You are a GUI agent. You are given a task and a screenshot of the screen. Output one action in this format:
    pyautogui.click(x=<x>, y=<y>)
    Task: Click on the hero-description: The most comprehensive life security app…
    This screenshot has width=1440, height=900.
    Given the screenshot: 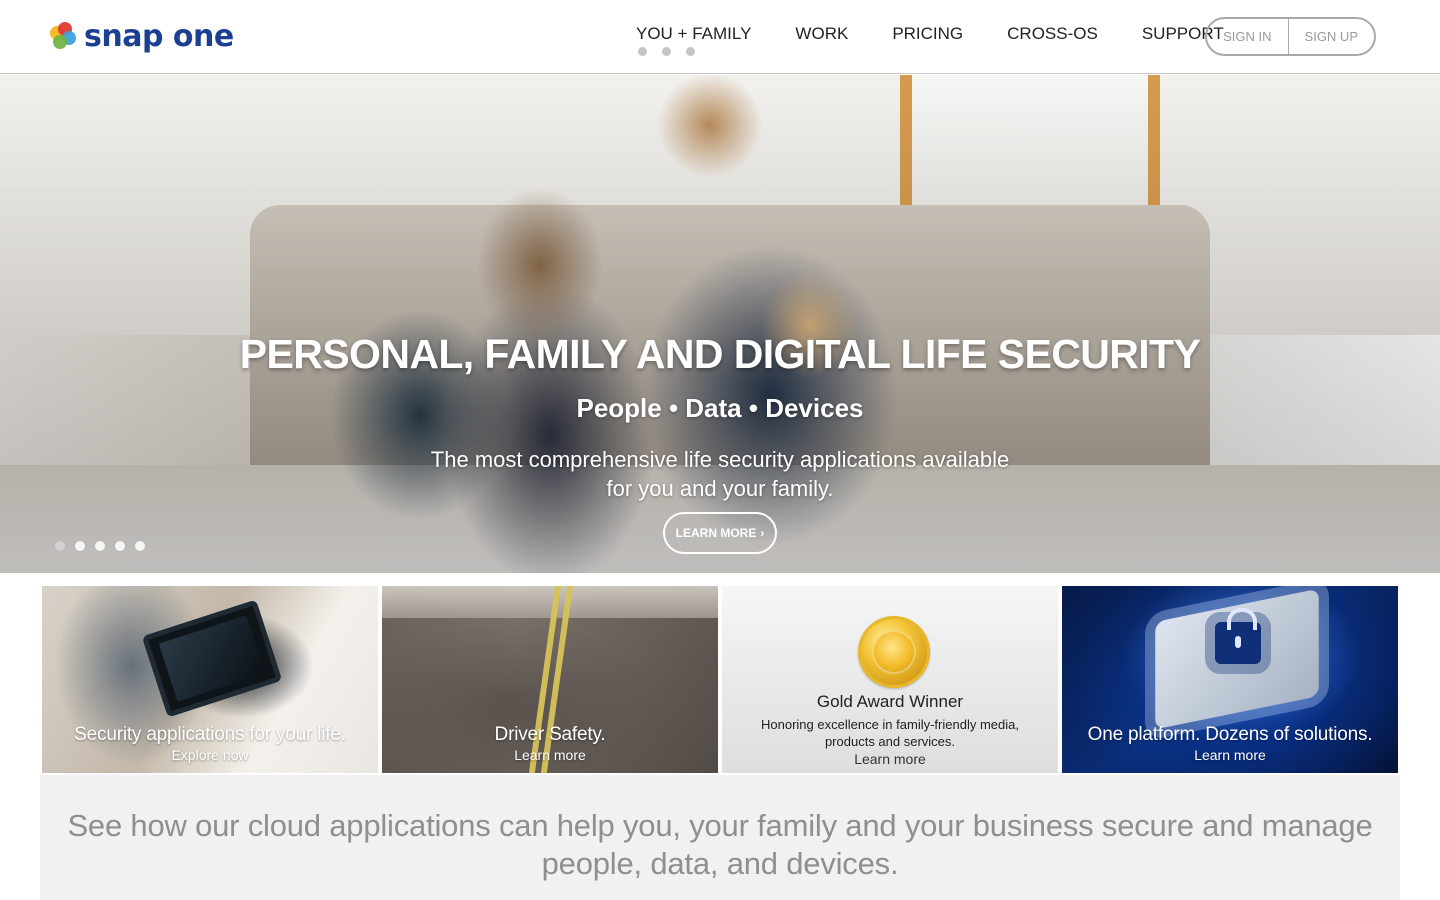 What is the action you would take?
    pyautogui.click(x=720, y=474)
    